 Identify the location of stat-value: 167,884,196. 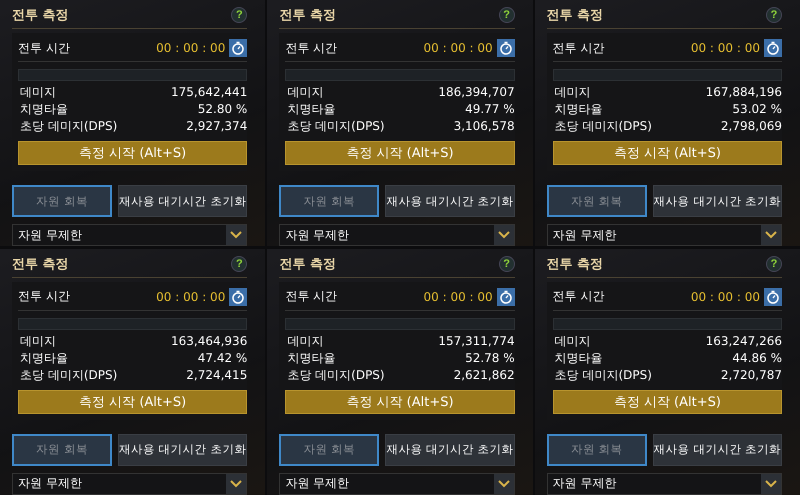
(744, 92).